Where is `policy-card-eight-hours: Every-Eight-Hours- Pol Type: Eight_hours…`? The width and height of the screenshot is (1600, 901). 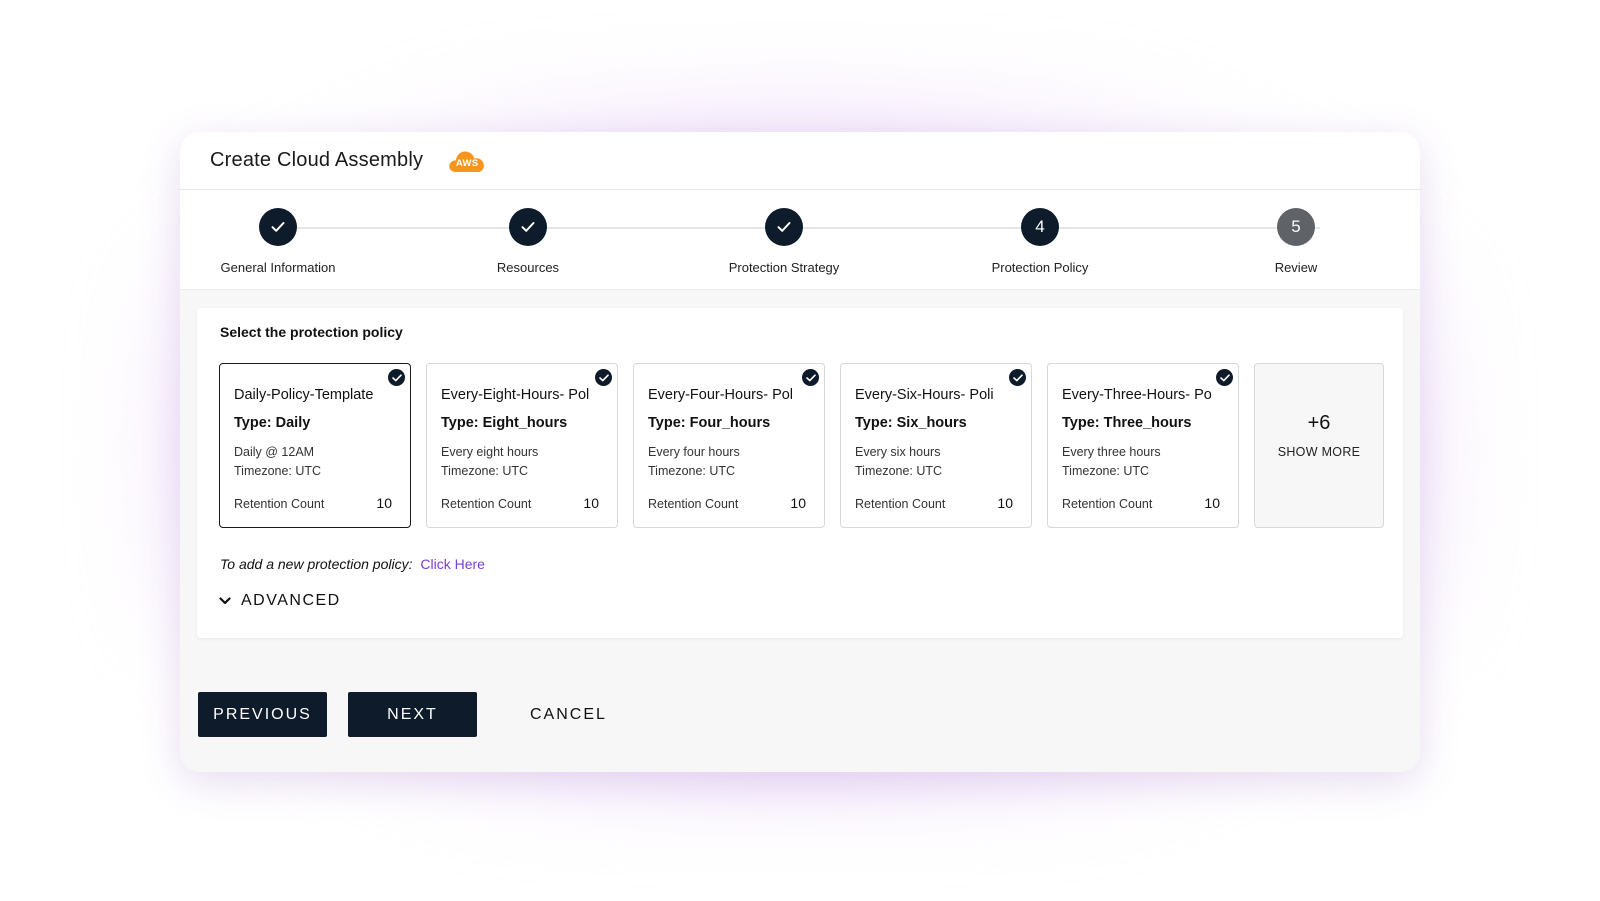 policy-card-eight-hours: Every-Eight-Hours- Pol Type: Eight_hours… is located at coordinates (522, 445).